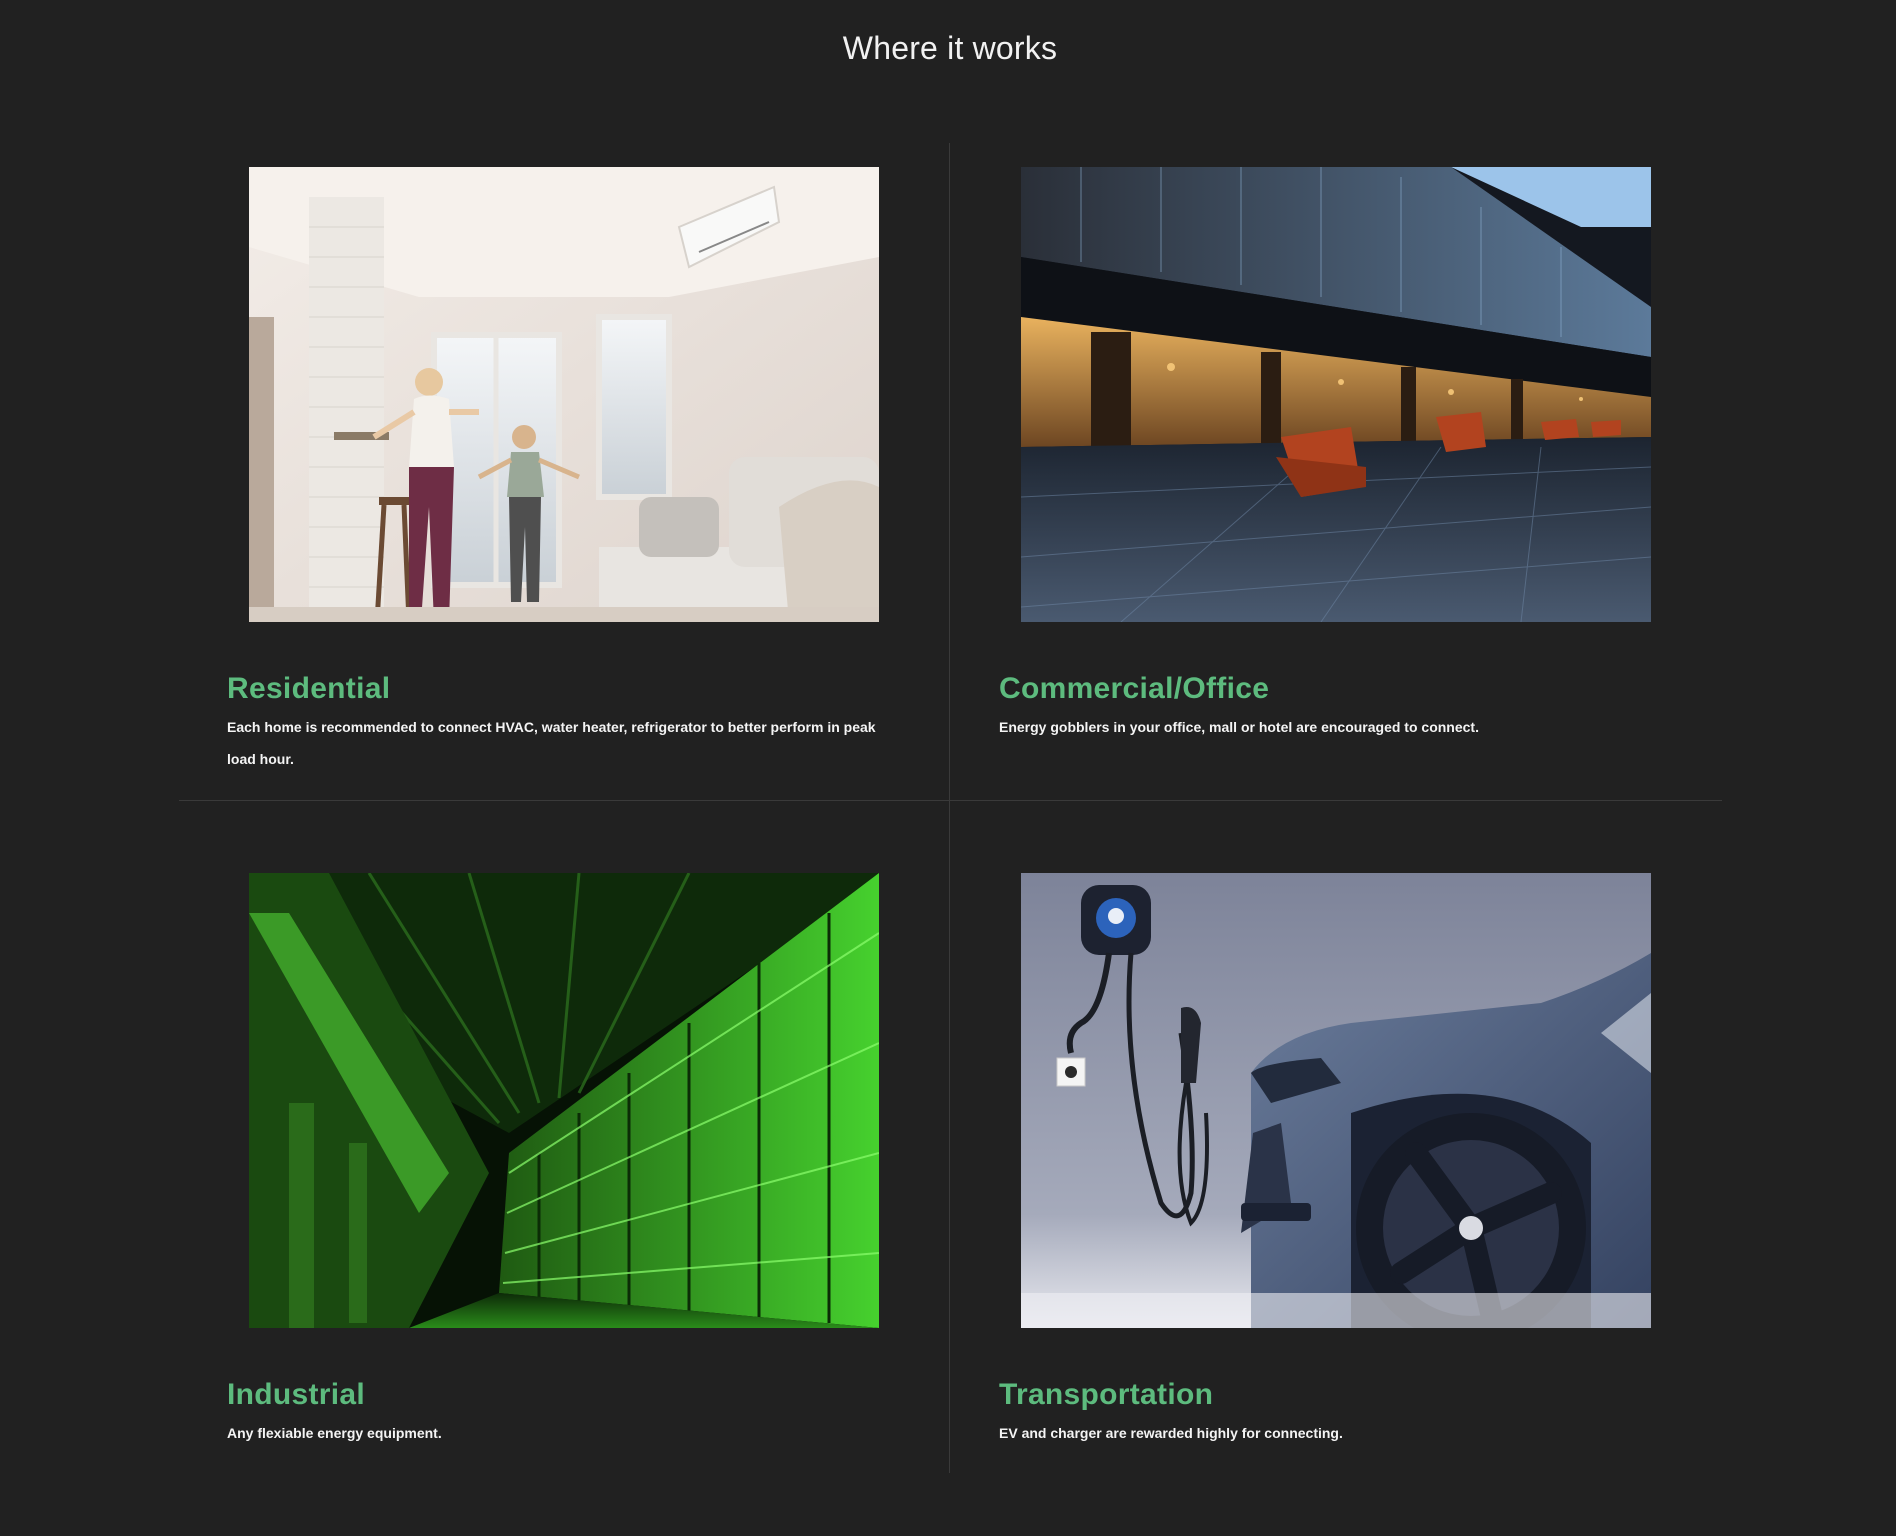  What do you see at coordinates (564, 394) in the screenshot?
I see `residential-image` at bounding box center [564, 394].